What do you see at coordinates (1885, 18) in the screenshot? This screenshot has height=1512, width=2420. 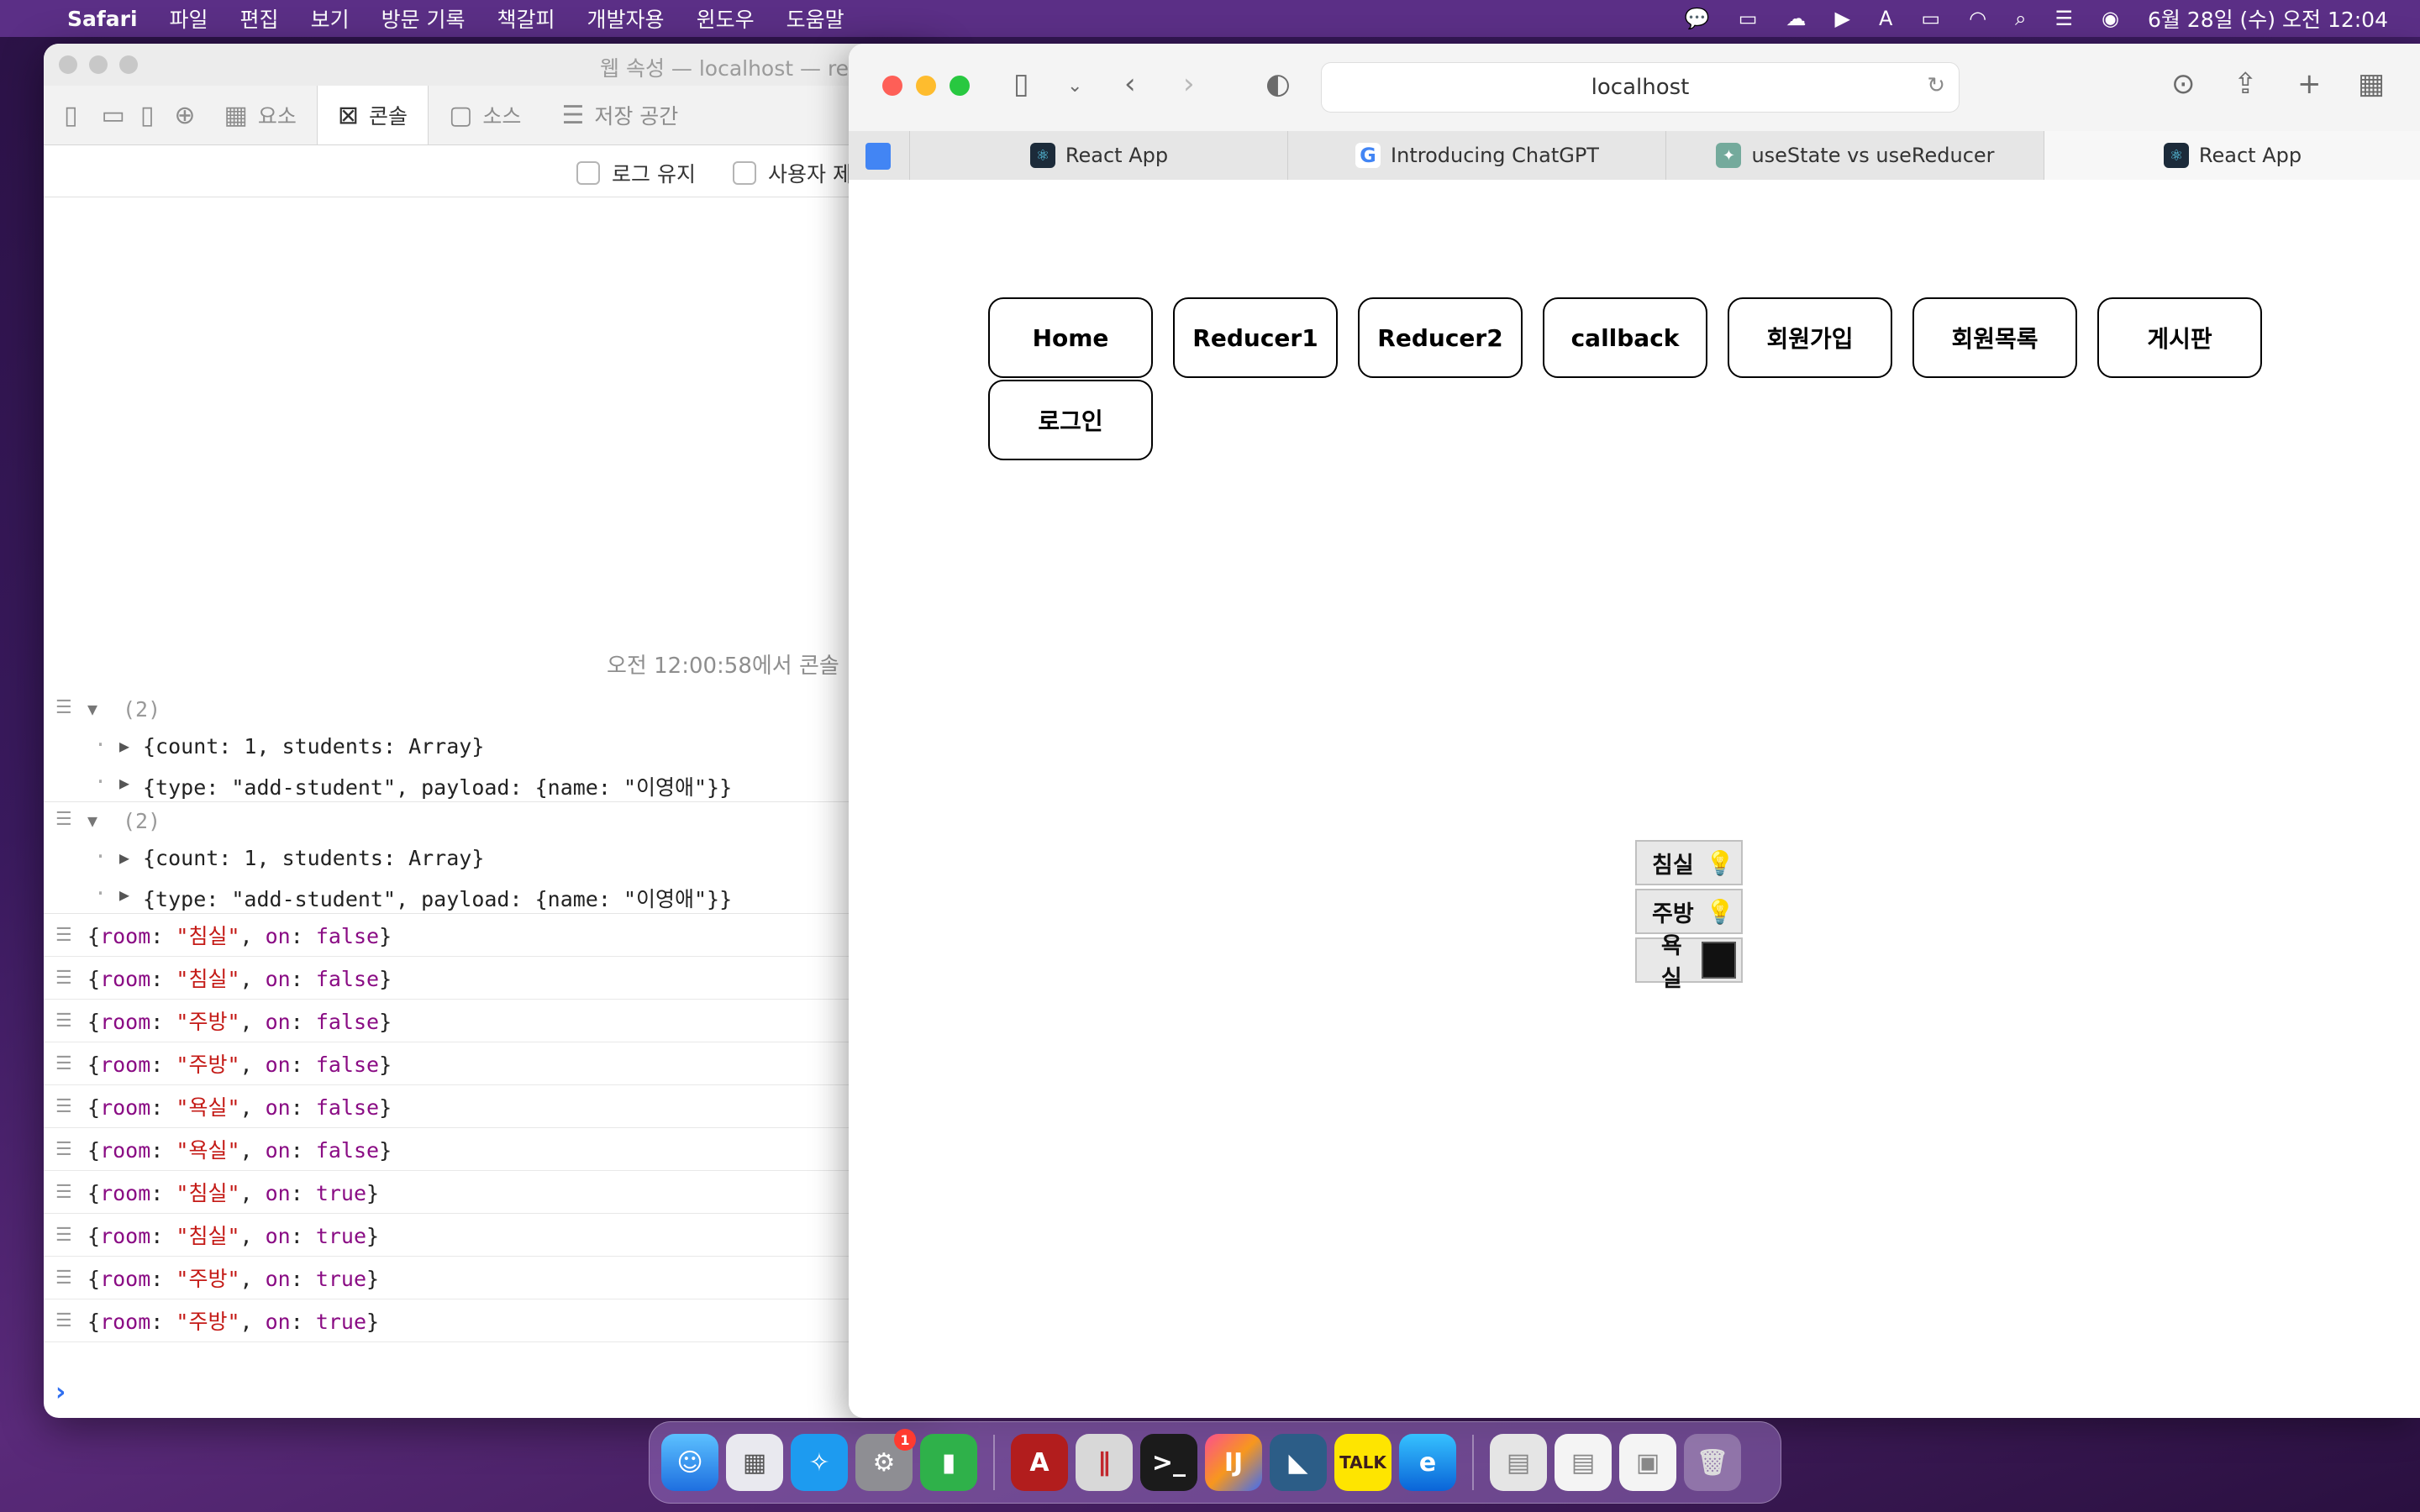 I see `input-source-icon: A` at bounding box center [1885, 18].